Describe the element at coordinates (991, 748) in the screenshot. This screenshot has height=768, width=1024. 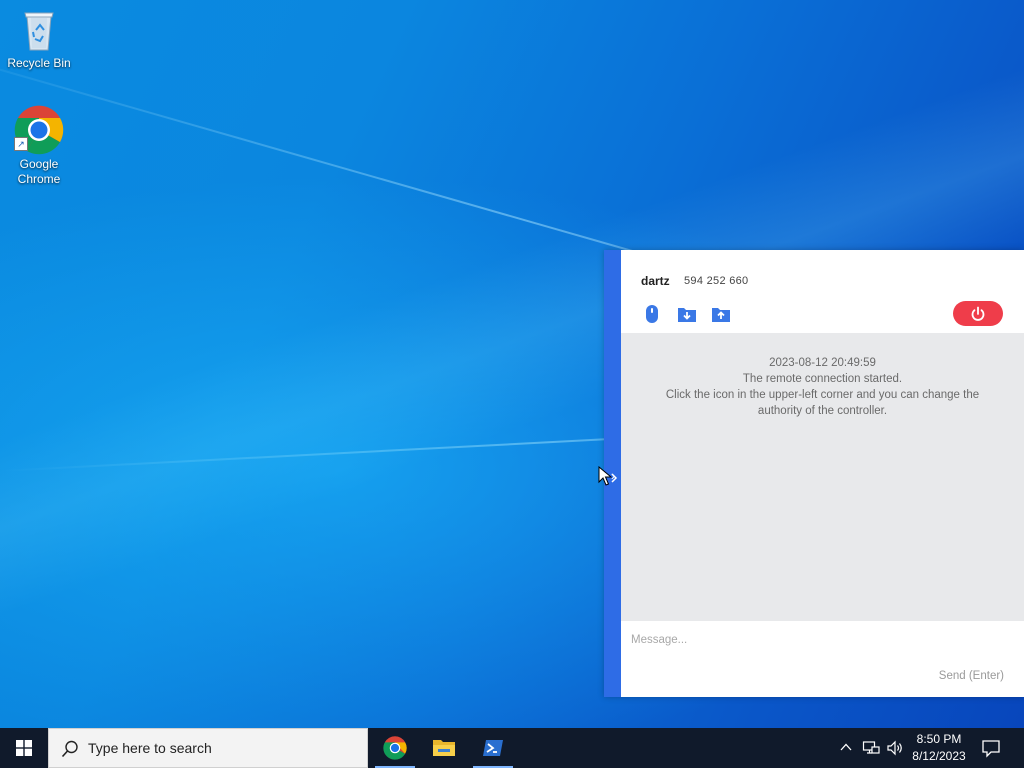
I see `action-center-icon` at that location.